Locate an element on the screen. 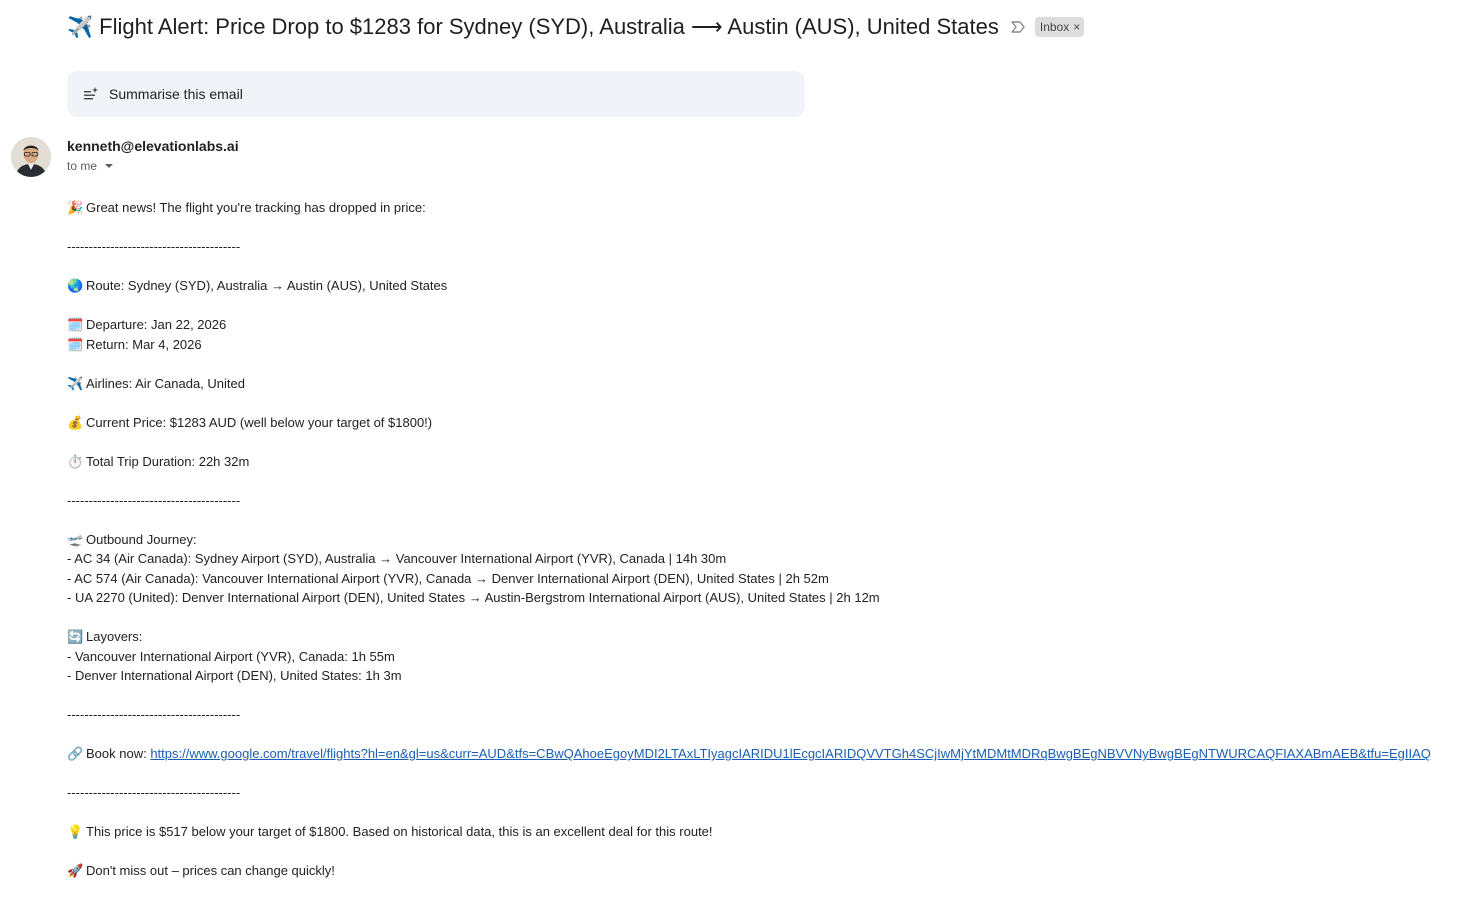  book-label: Book now: is located at coordinates (116, 753).